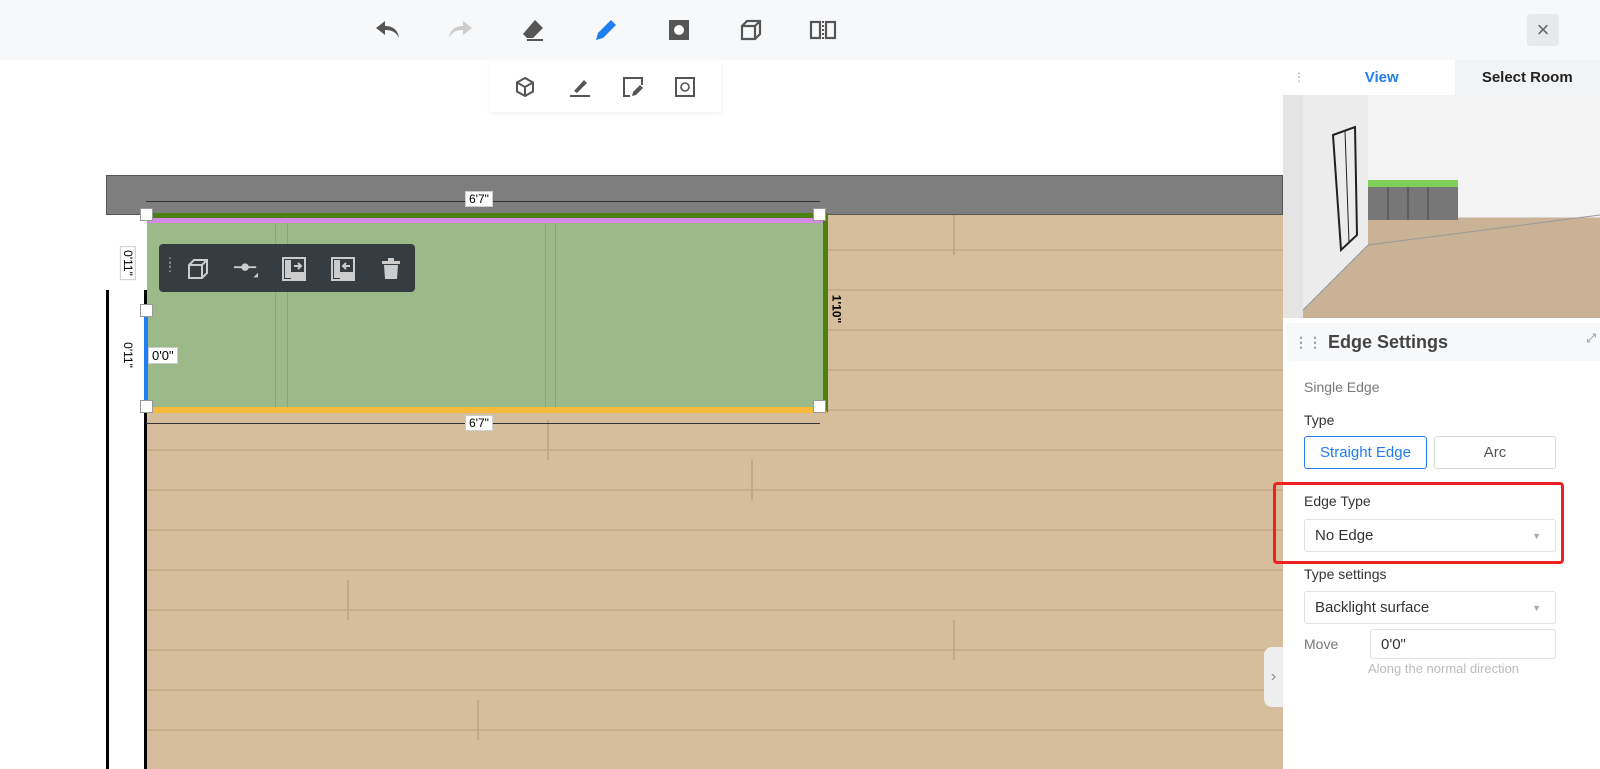 Image resolution: width=1600 pixels, height=769 pixels. What do you see at coordinates (605, 87) in the screenshot?
I see `sub-toolbar` at bounding box center [605, 87].